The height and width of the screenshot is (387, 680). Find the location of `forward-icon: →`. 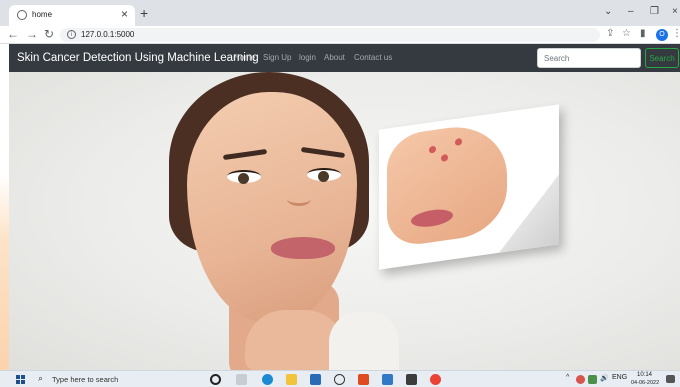

forward-icon: → is located at coordinates (32, 34).